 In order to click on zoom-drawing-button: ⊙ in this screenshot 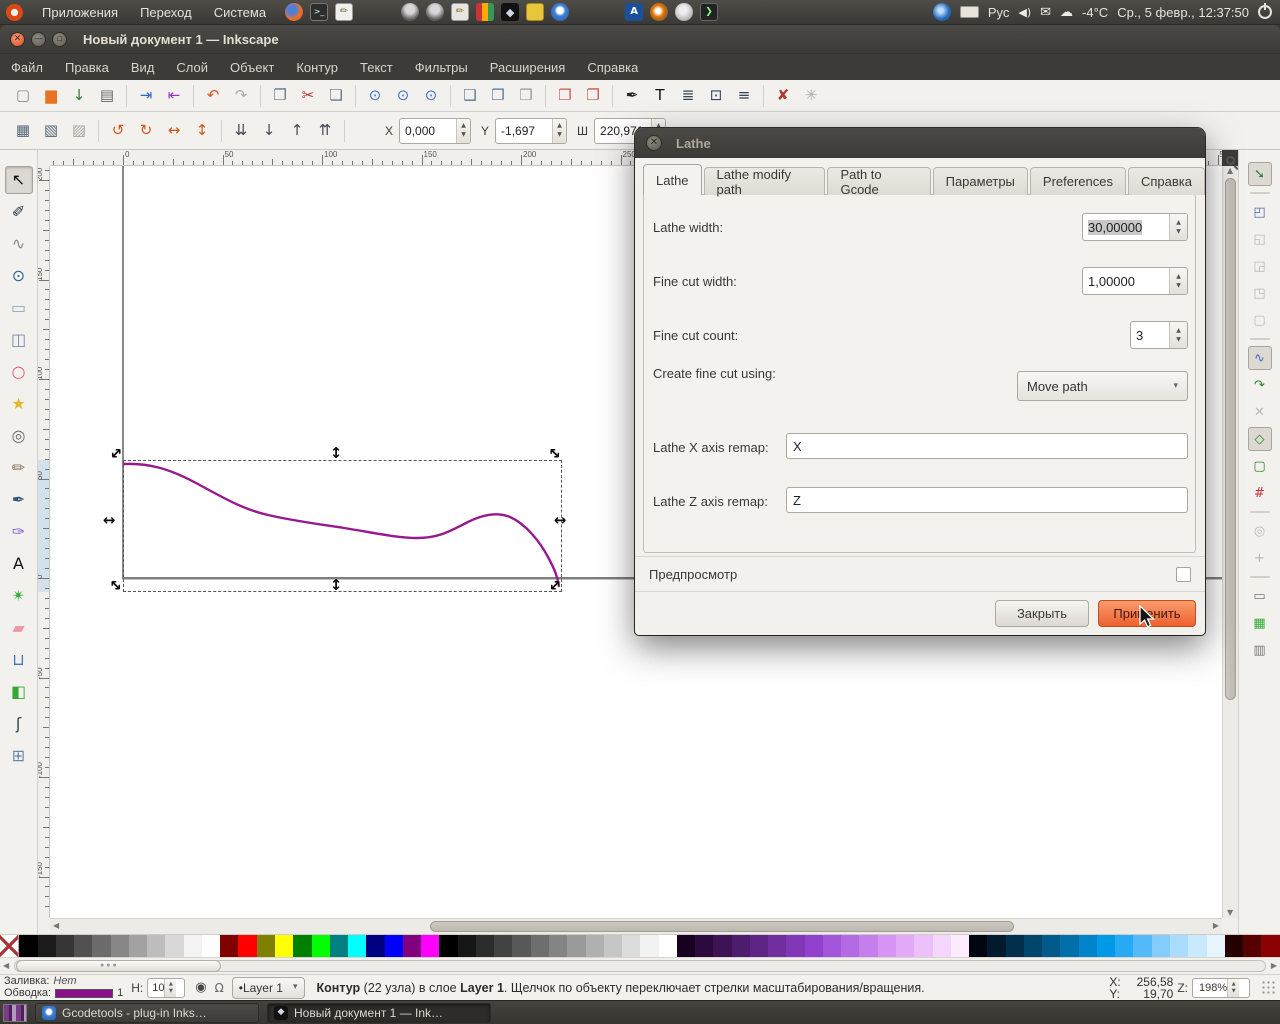, I will do `click(403, 96)`.